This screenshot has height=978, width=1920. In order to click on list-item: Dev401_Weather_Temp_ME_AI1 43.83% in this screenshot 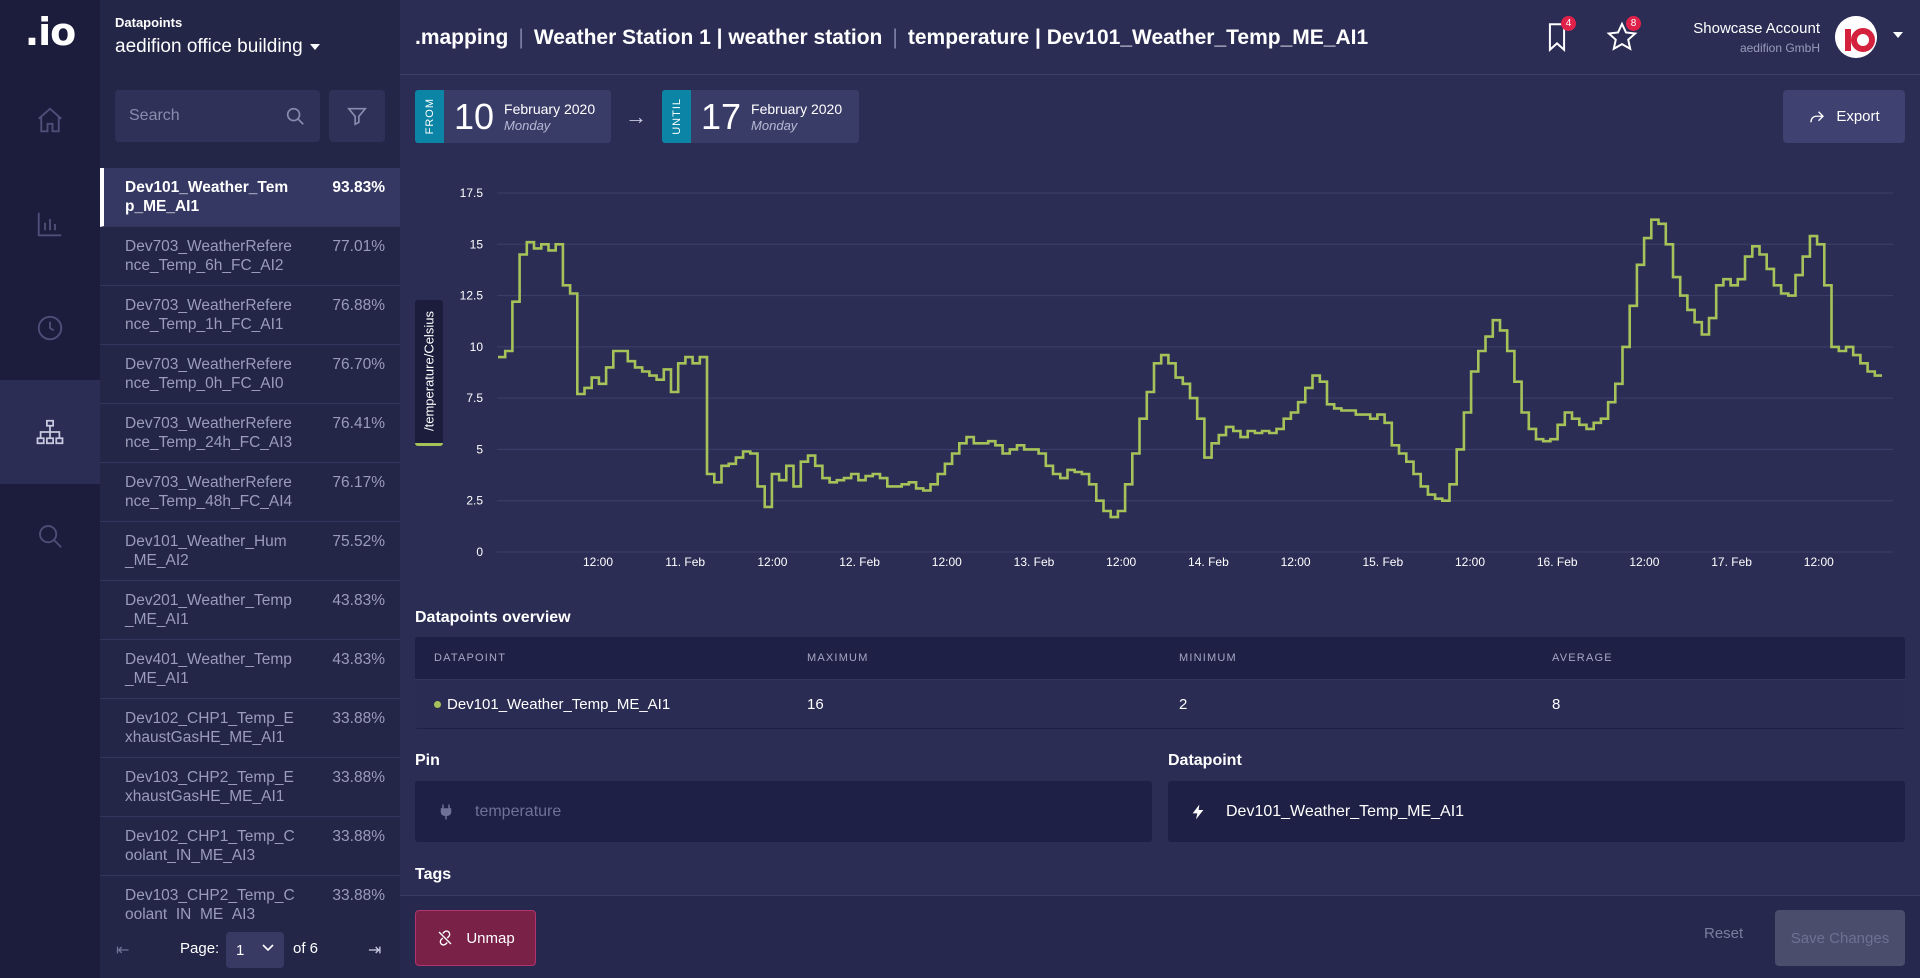, I will do `click(250, 669)`.